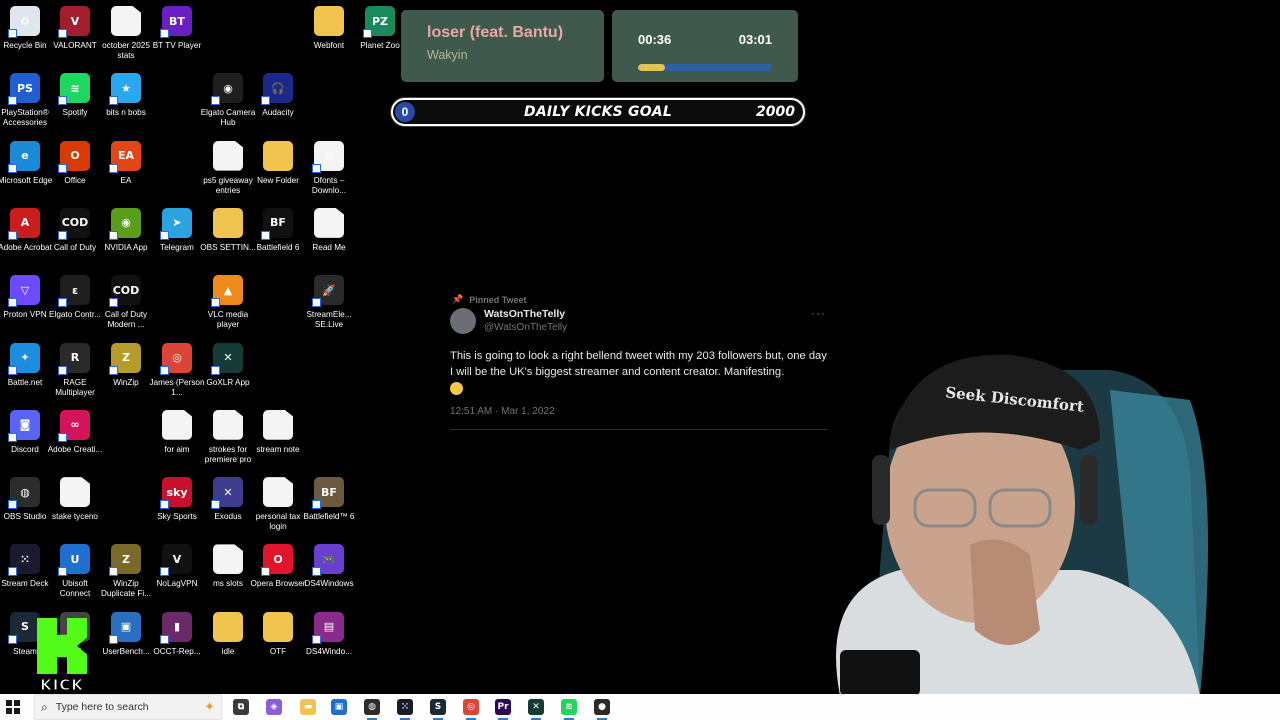 The width and height of the screenshot is (1280, 720). What do you see at coordinates (880, 673) in the screenshot?
I see `microphone` at bounding box center [880, 673].